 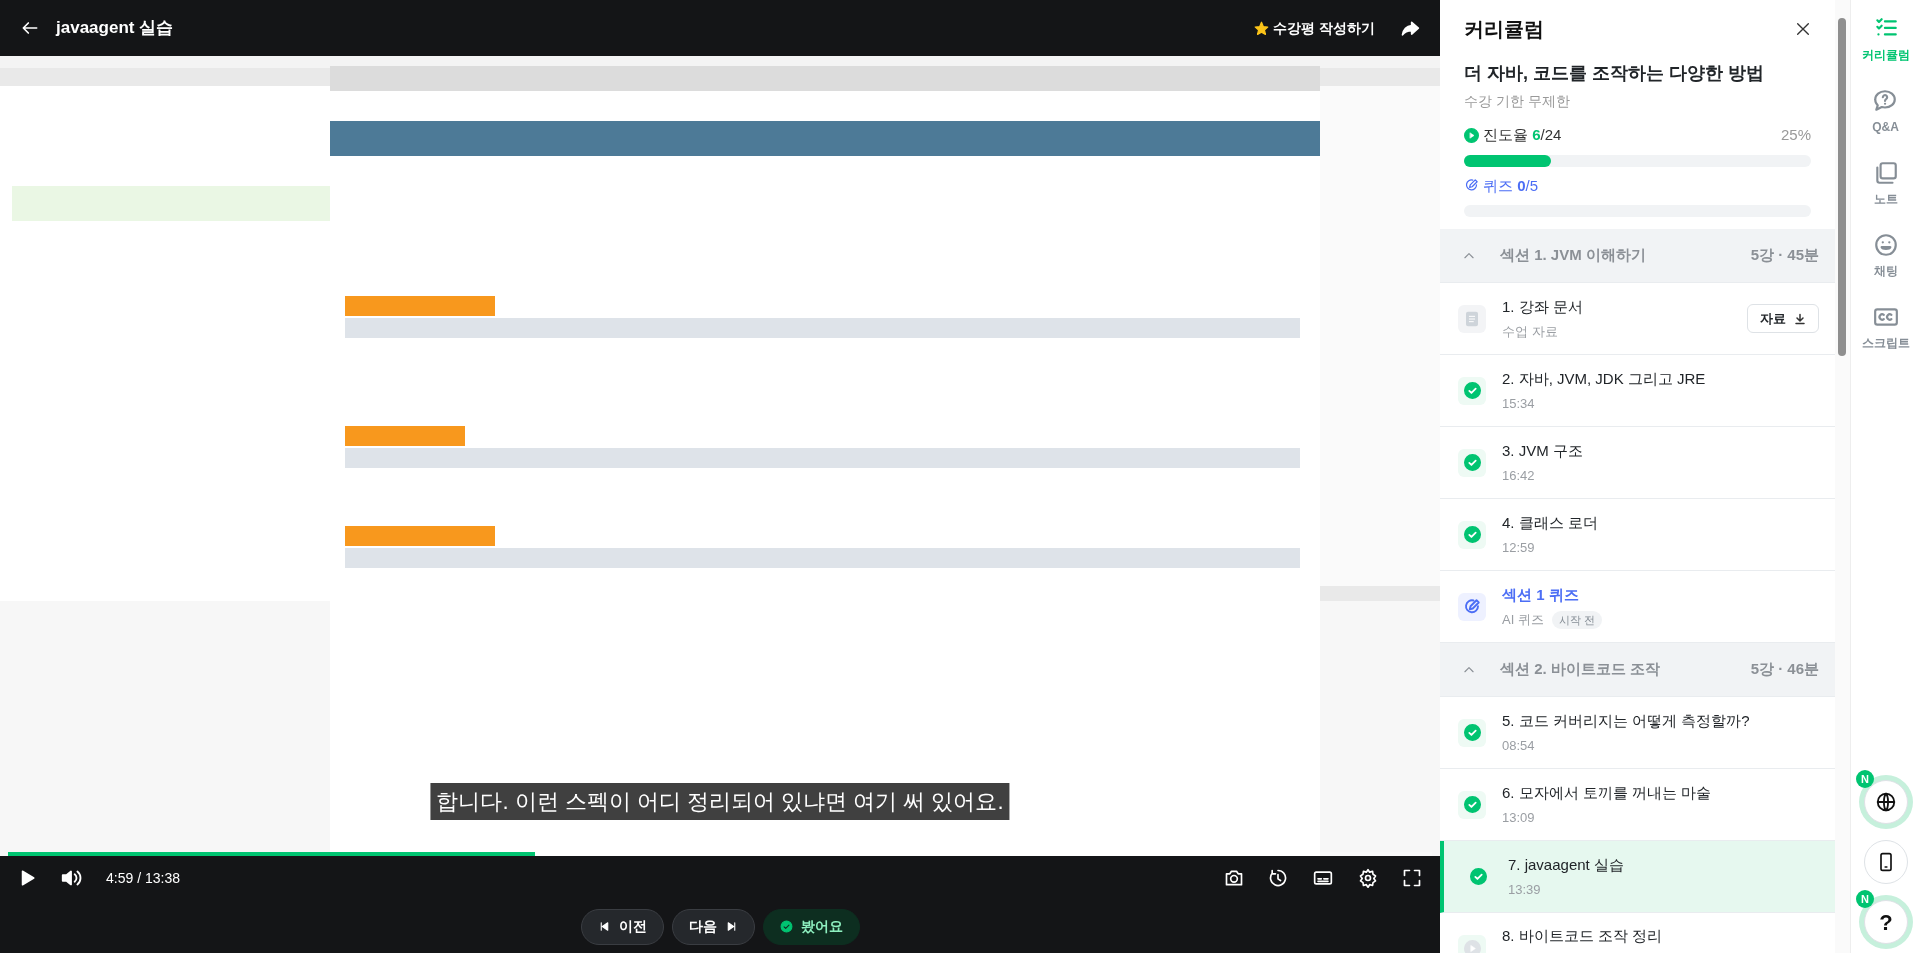 I want to click on video-caption: 합니다. 이런 스펙이 어디 정리되어 있냐면 여기 써 있어요., so click(x=720, y=801).